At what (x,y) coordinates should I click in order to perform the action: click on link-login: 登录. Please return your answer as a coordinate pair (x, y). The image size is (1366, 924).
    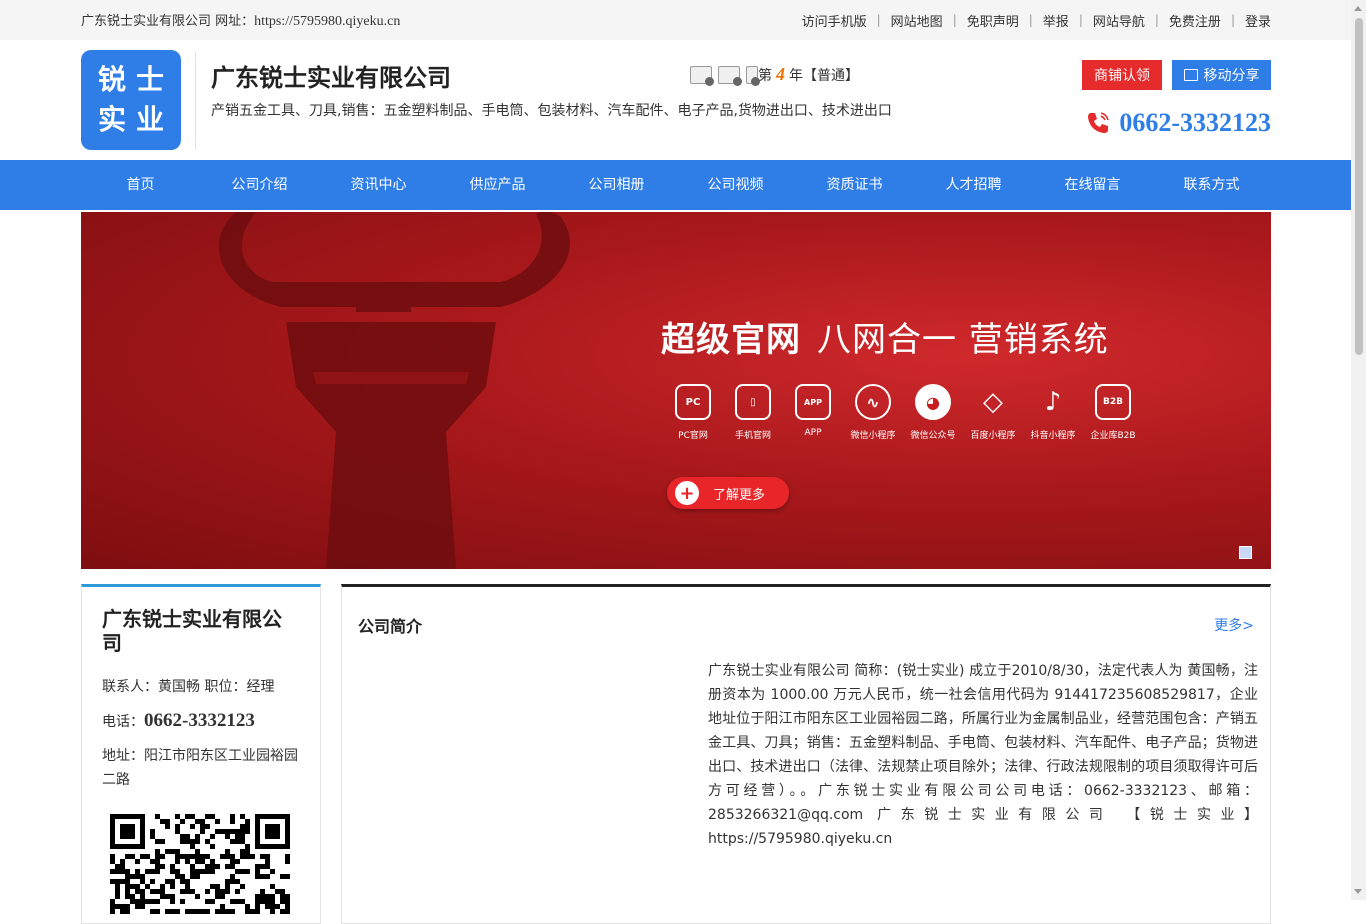
    Looking at the image, I should click on (1258, 20).